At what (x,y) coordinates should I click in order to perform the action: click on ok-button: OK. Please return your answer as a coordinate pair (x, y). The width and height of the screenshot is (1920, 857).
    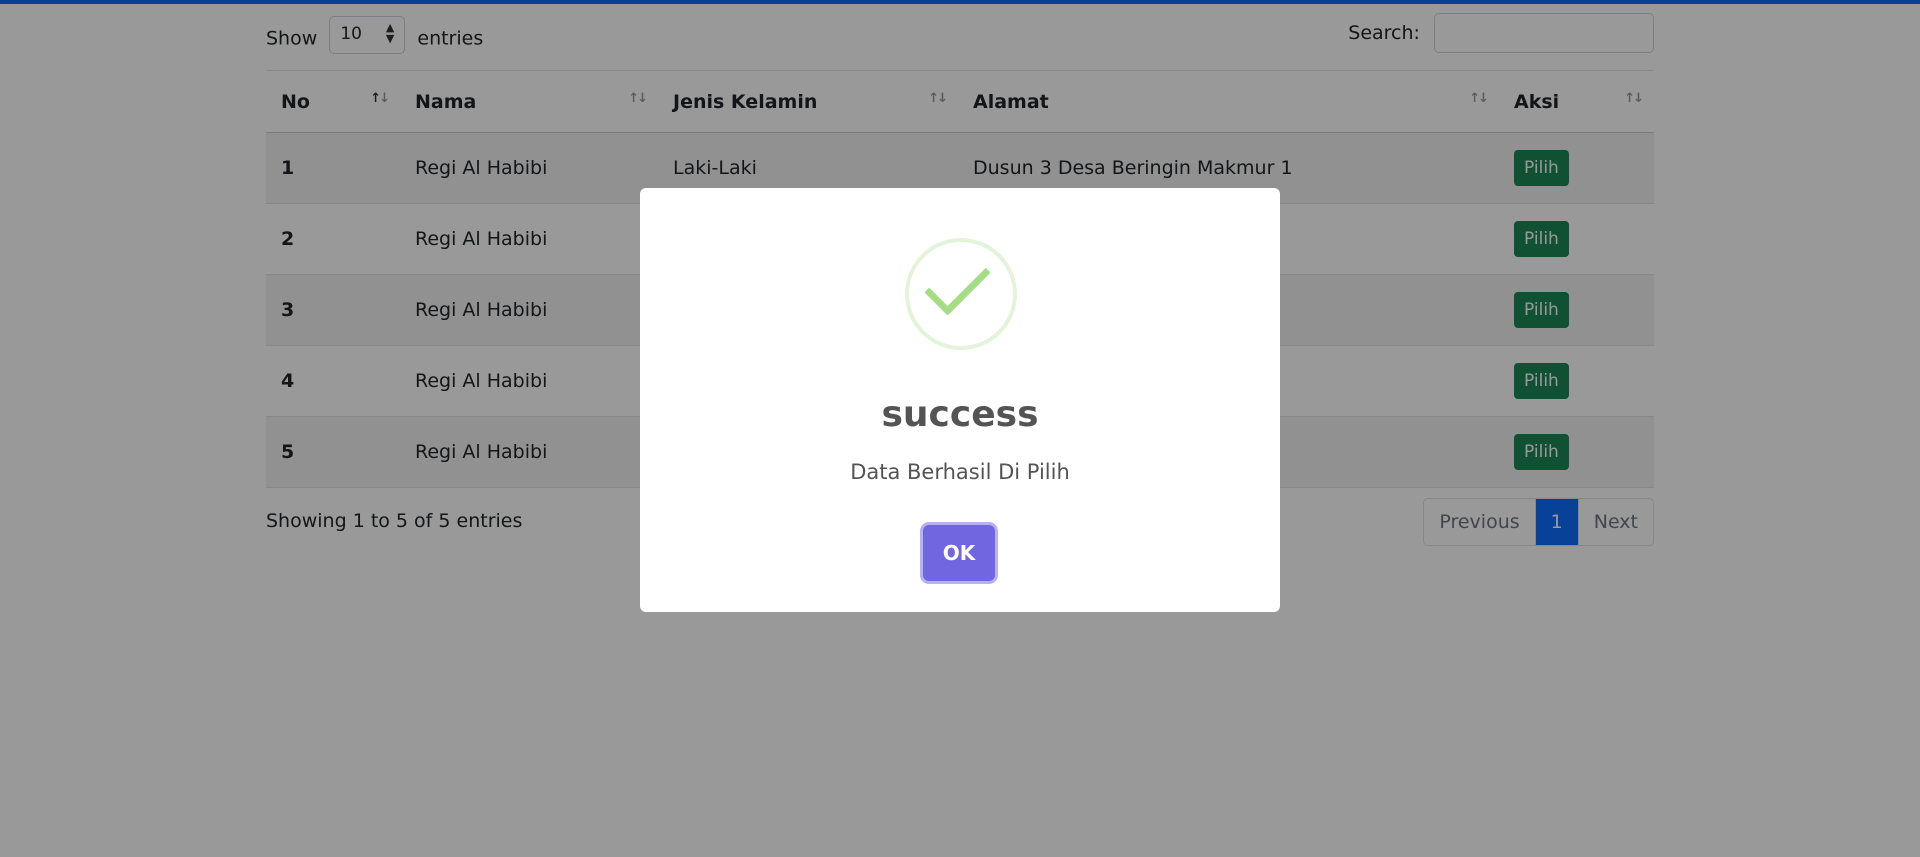
    Looking at the image, I should click on (959, 553).